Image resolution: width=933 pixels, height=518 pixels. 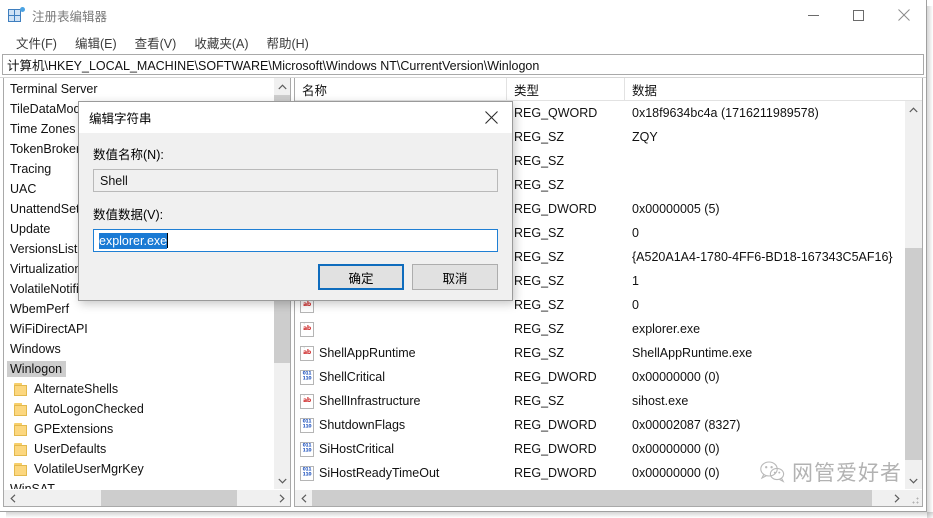 I want to click on tree-item-terminal-server: Terminal Server, so click(x=138, y=89).